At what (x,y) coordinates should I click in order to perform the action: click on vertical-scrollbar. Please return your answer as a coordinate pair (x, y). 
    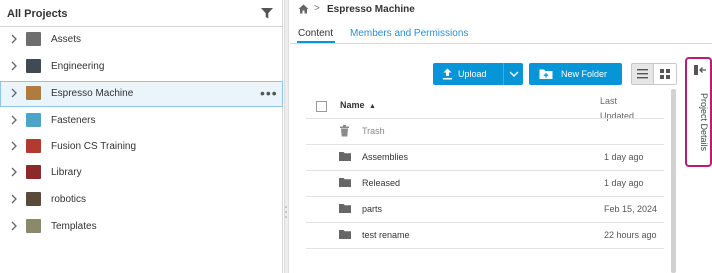
    Looking at the image, I should click on (673, 181).